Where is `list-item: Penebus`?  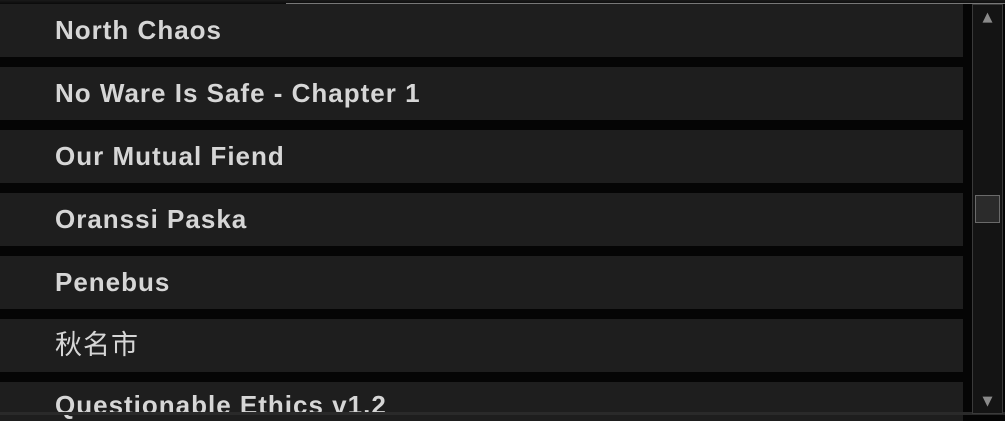 list-item: Penebus is located at coordinates (481, 282).